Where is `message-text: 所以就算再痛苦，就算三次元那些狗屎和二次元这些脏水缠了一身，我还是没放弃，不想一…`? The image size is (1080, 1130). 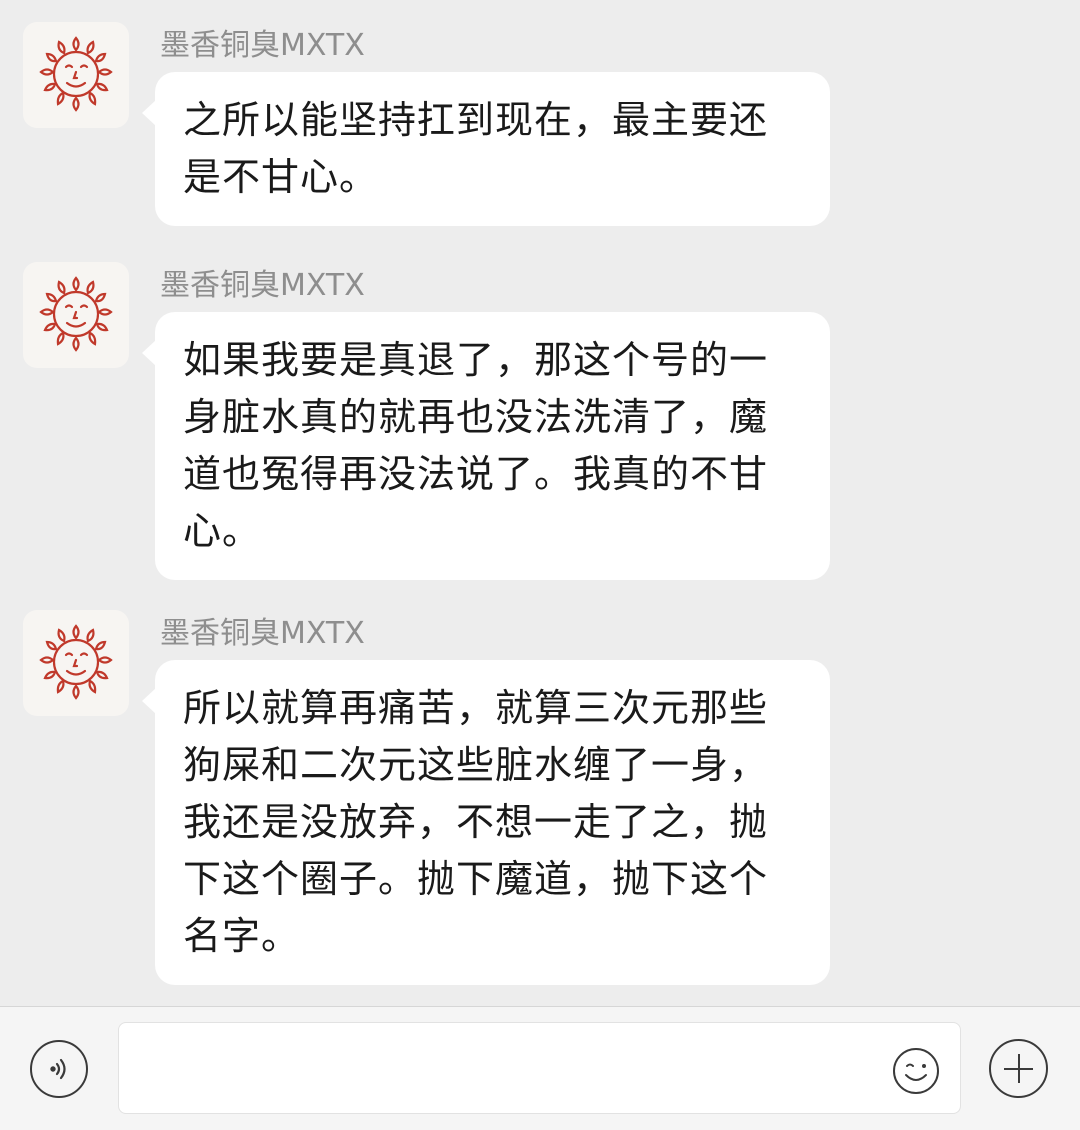
message-text: 所以就算再痛苦，就算三次元那些狗屎和二次元这些脏水缠了一身，我还是没放弃，不想一… is located at coordinates (476, 822).